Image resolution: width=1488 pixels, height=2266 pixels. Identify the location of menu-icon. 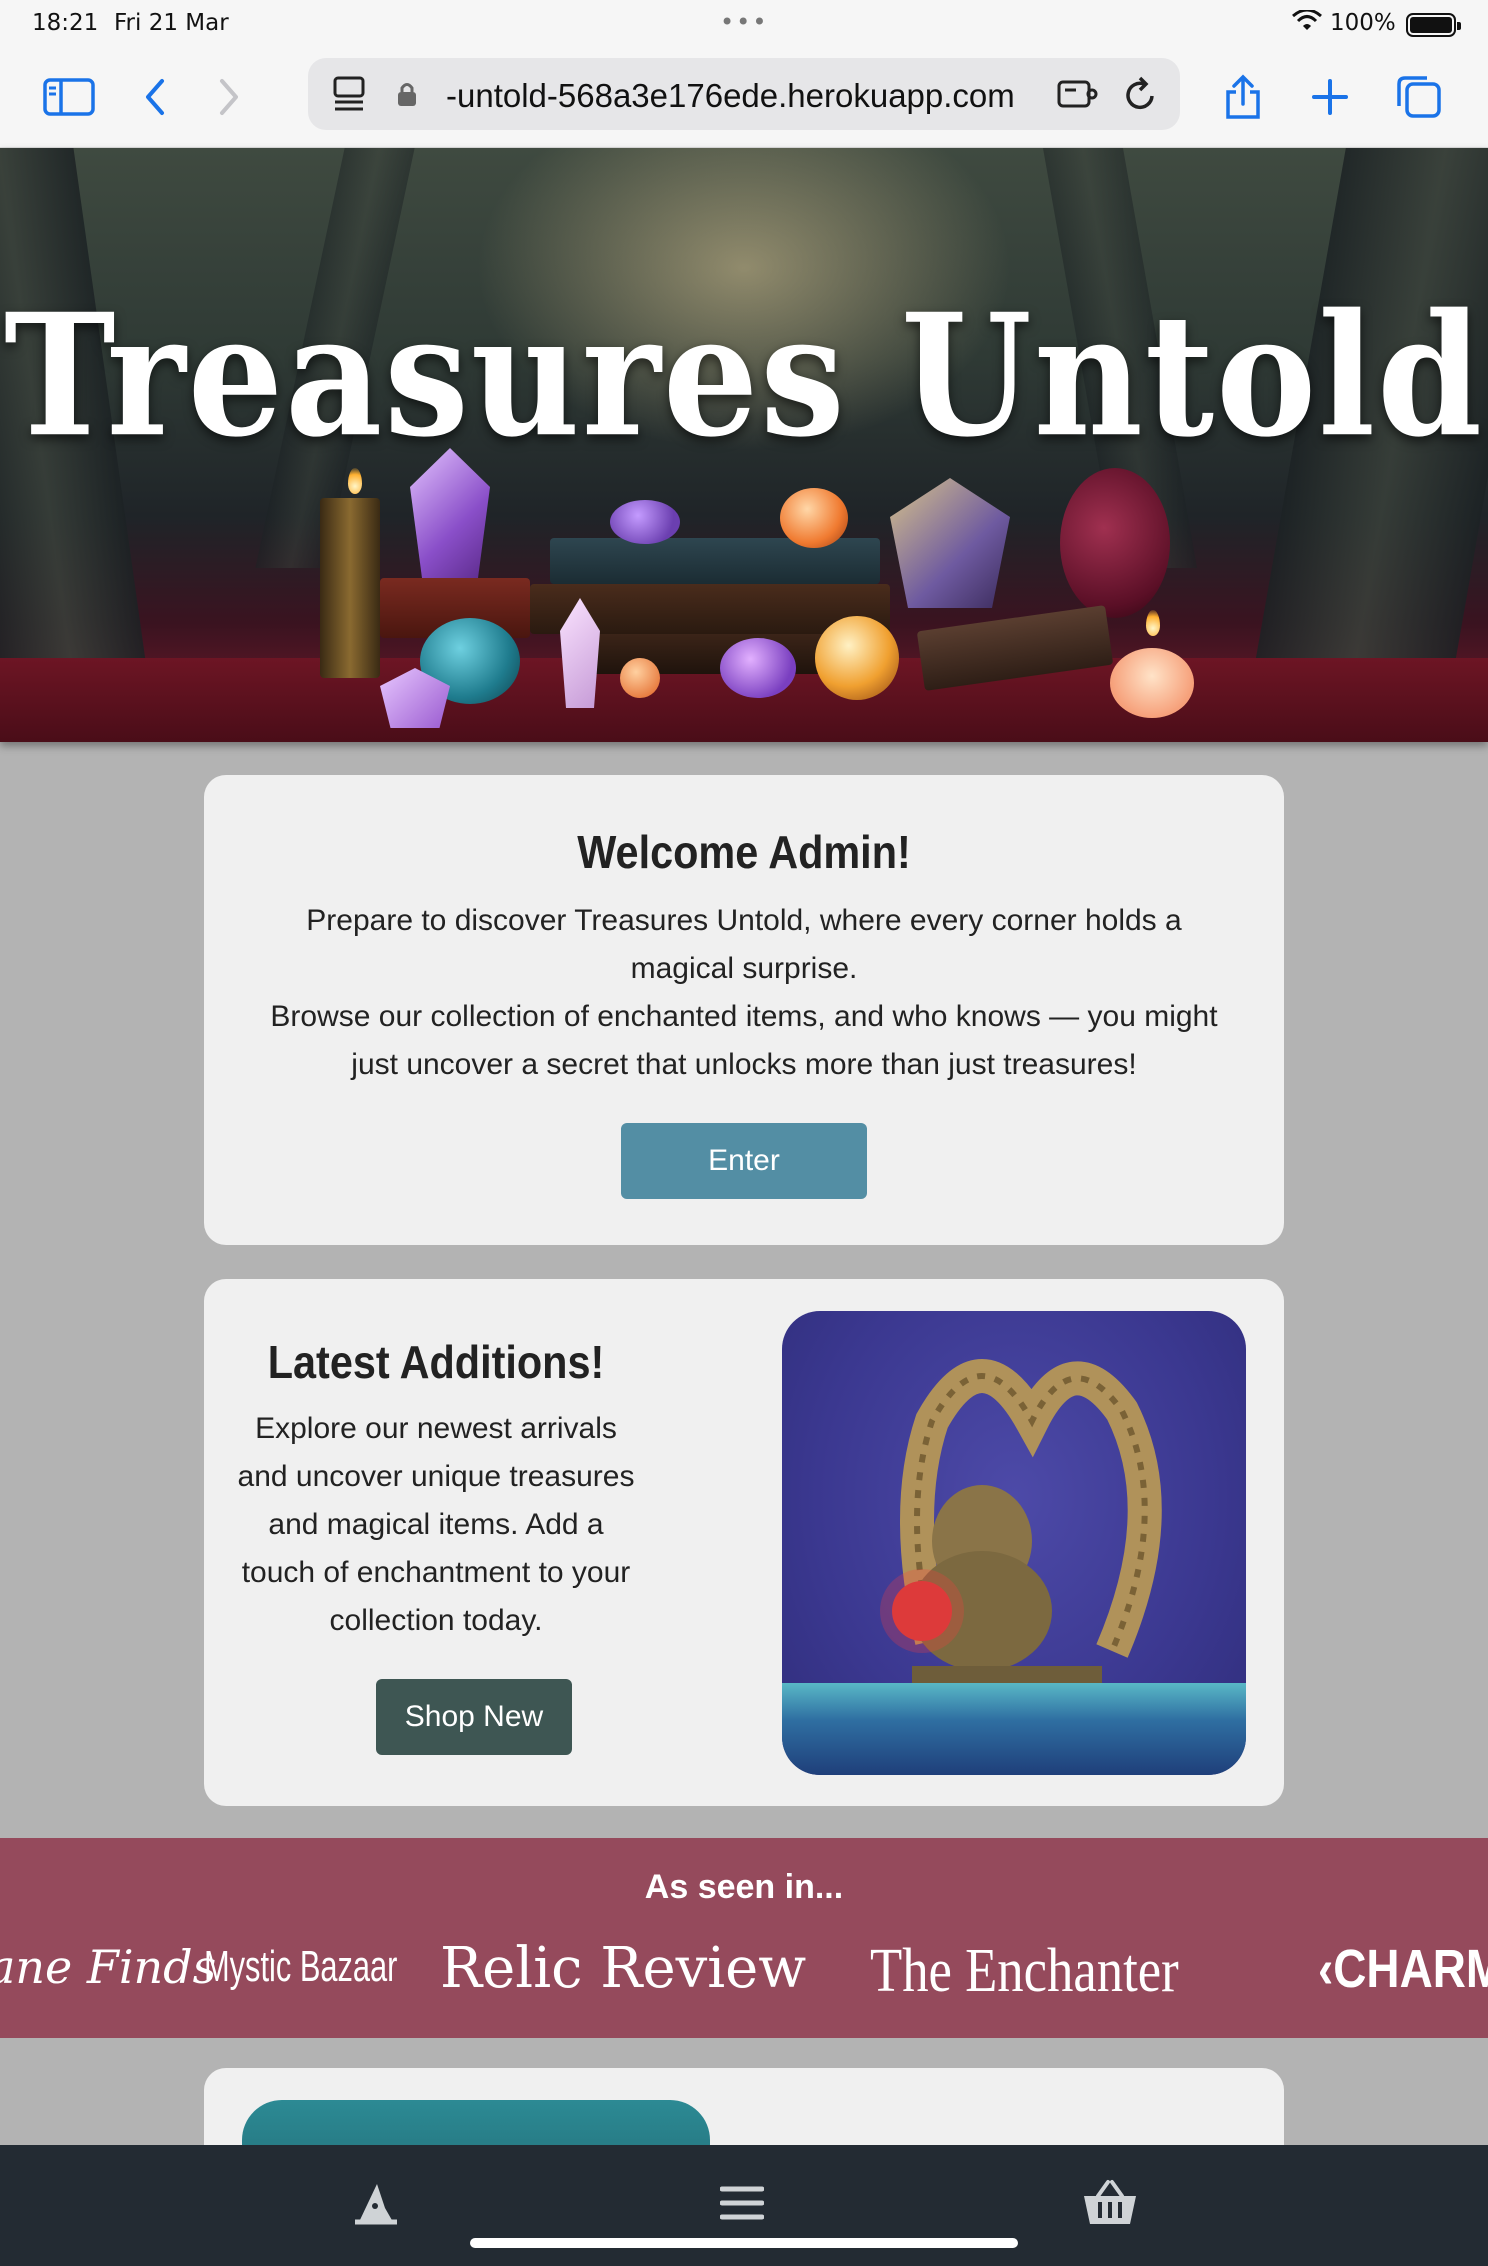
(742, 2203).